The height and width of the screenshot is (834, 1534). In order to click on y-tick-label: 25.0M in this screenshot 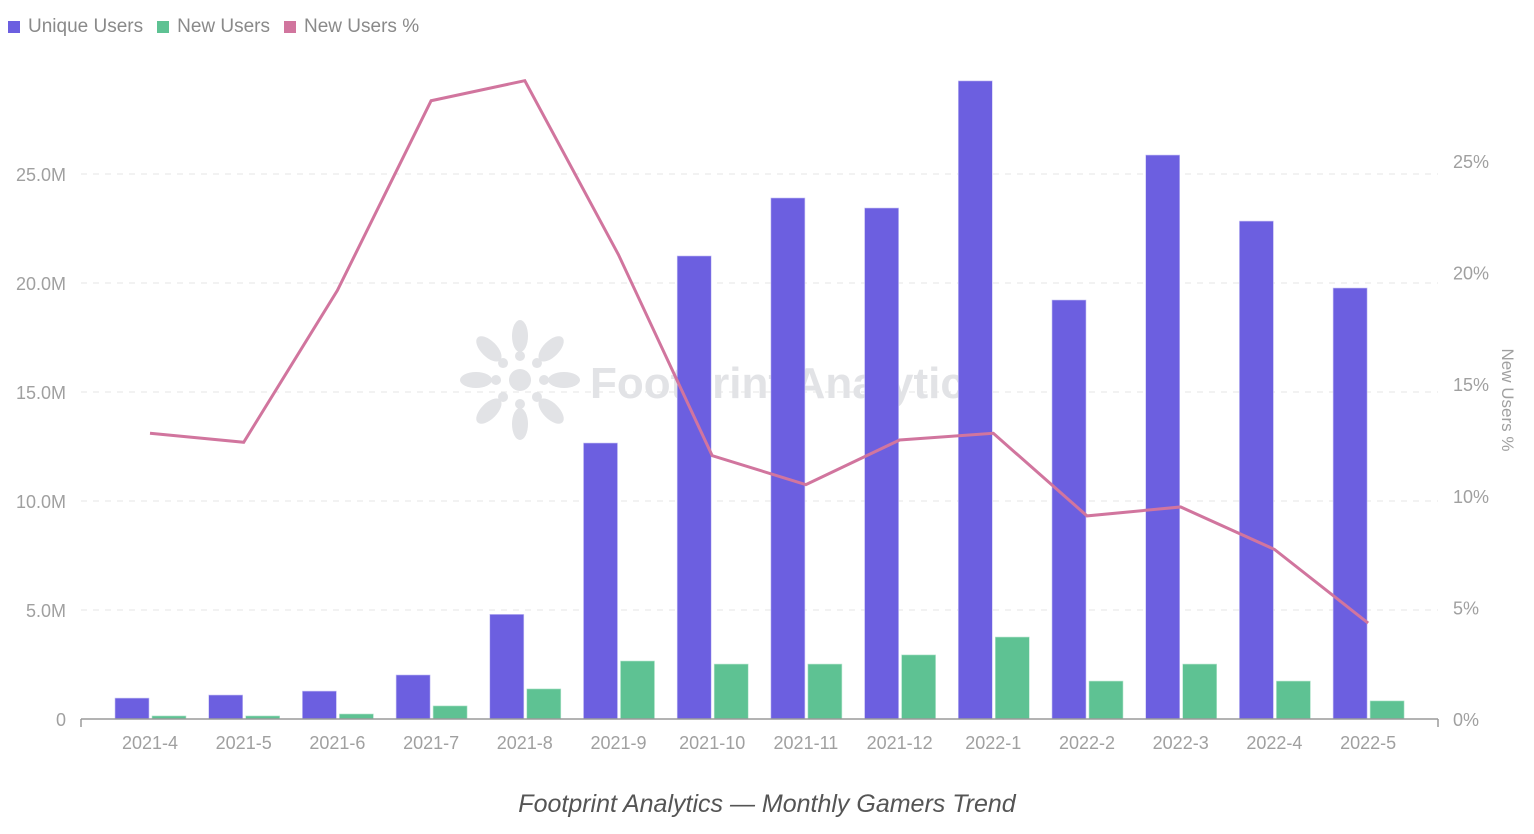, I will do `click(41, 175)`.